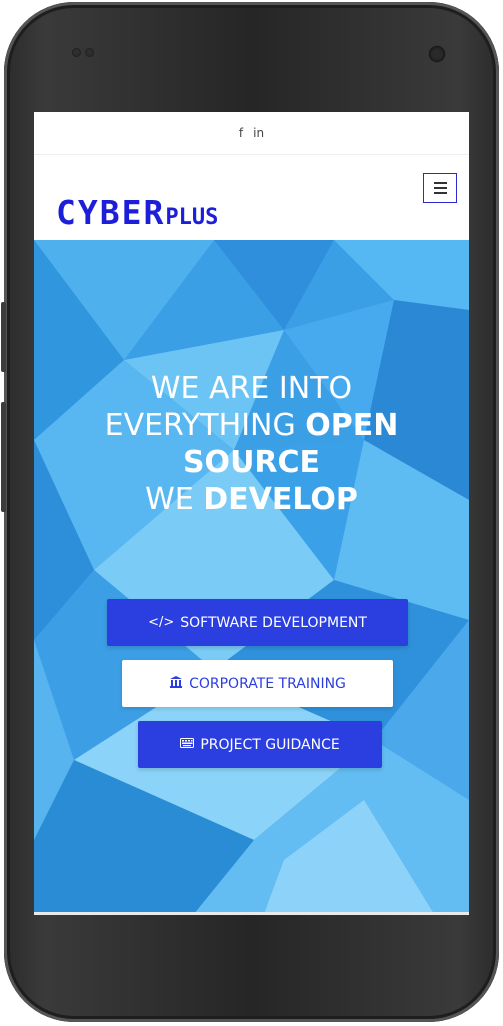  I want to click on cyberplus-logo: CYBER PLUS, so click(137, 212).